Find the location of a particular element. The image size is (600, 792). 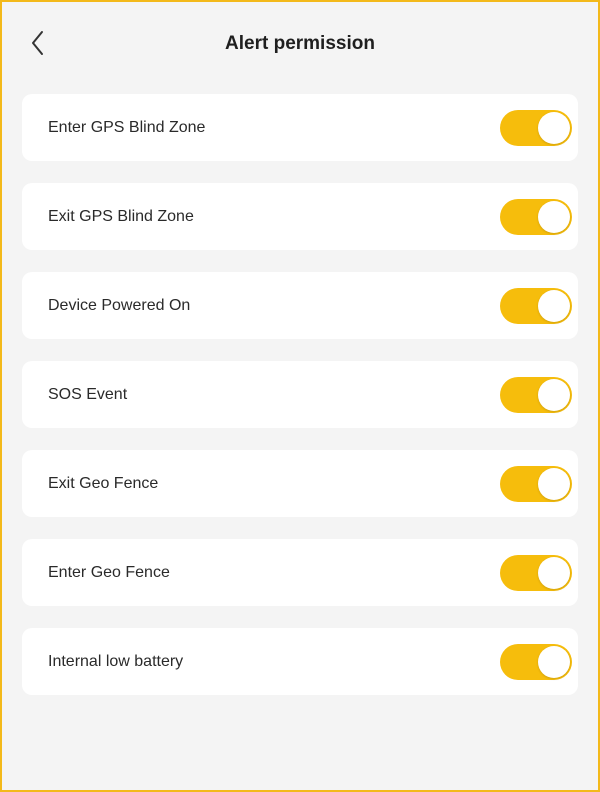

alert-row-exit-geo-fence: Exit Geo Fence is located at coordinates (300, 483).